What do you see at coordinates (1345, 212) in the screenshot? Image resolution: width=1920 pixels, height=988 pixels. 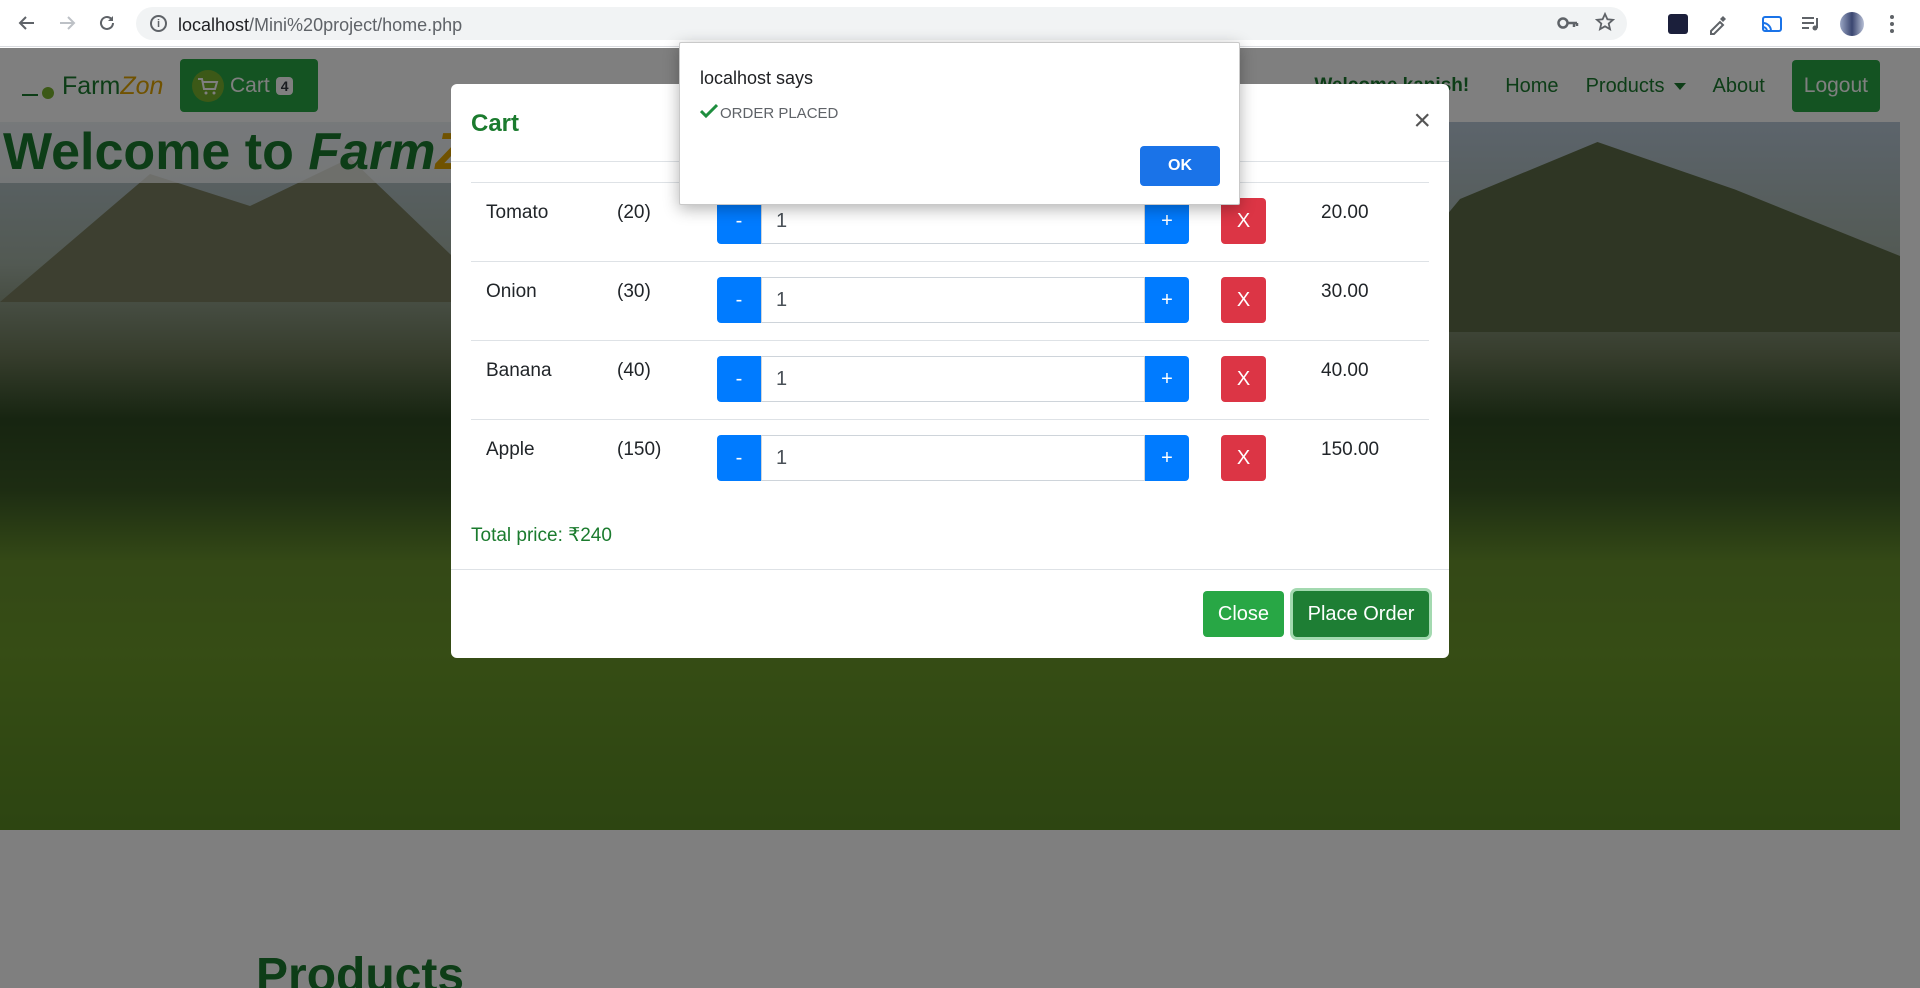 I see `item-line-total: 20.00` at bounding box center [1345, 212].